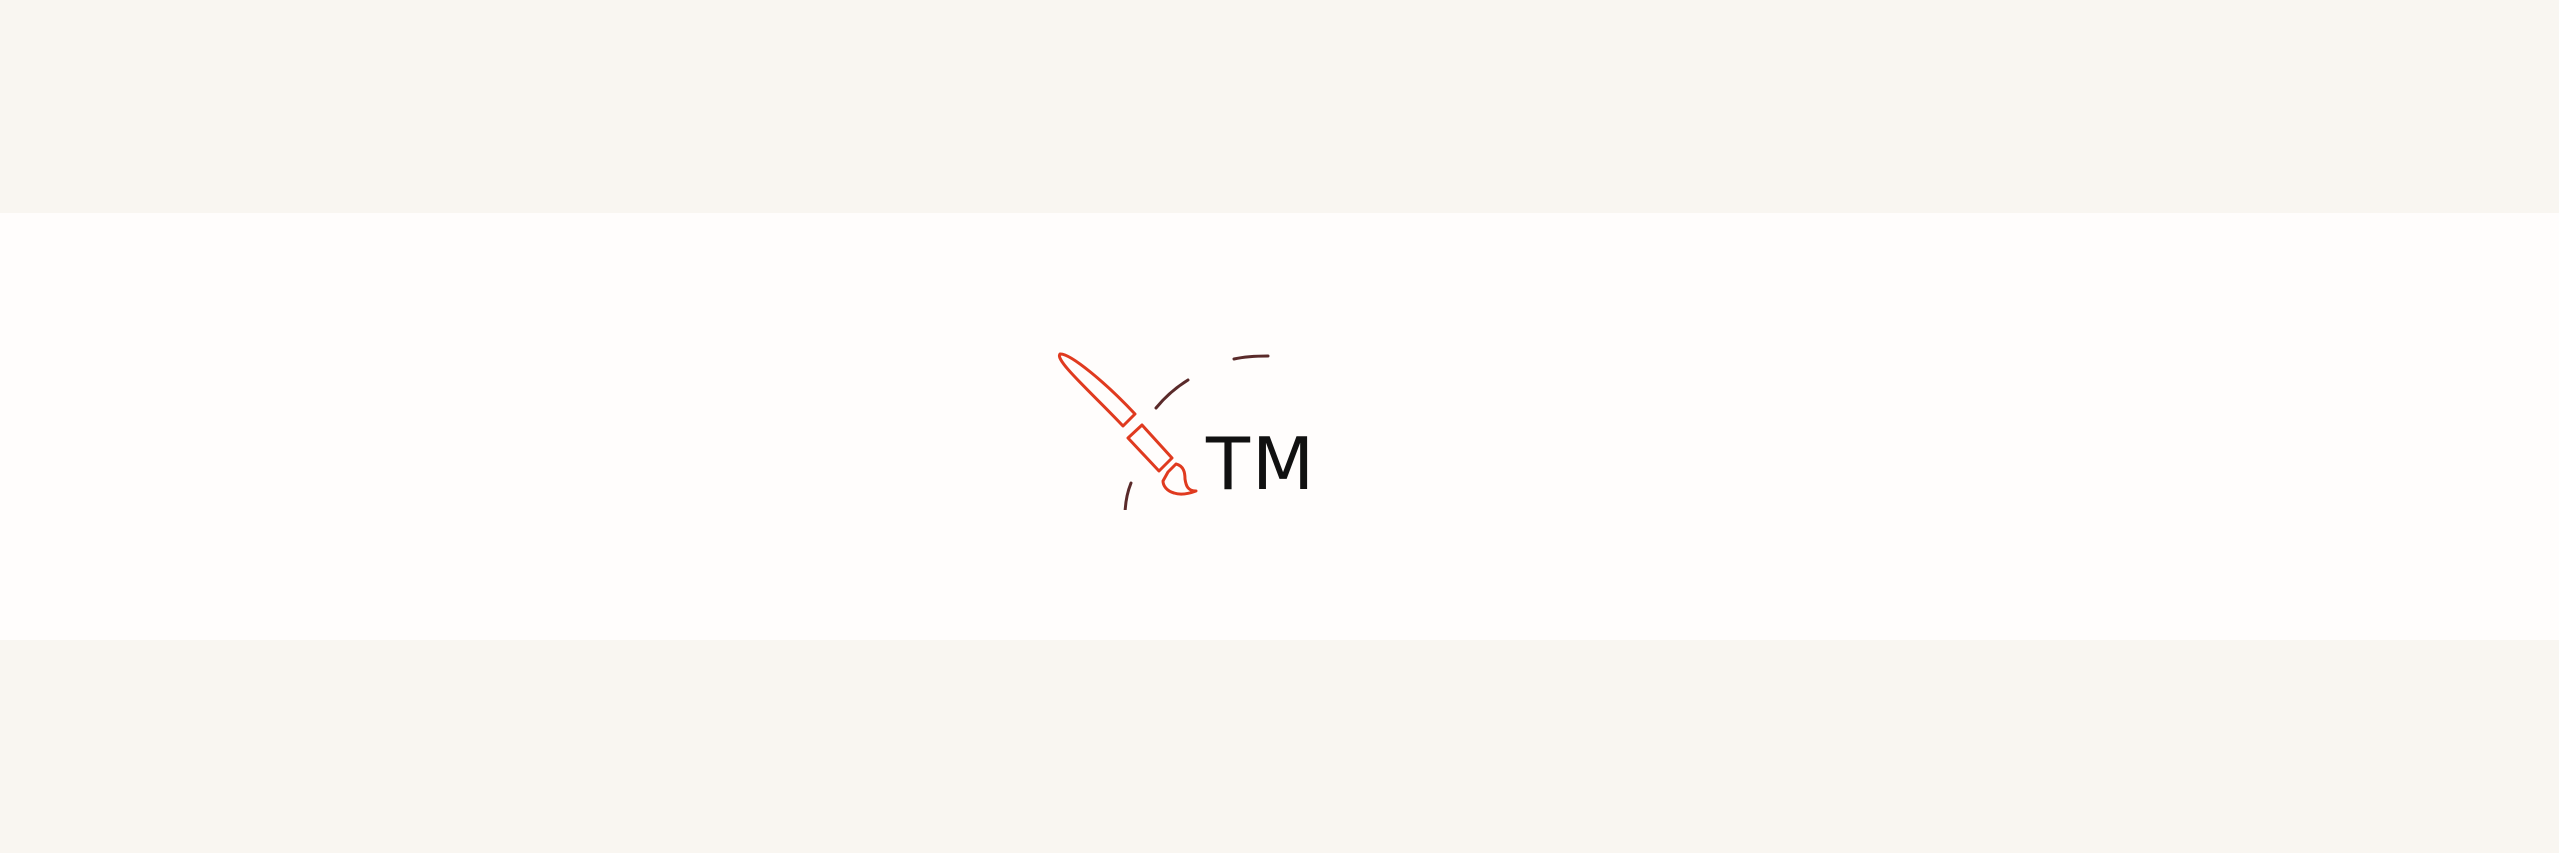 The image size is (2559, 853). I want to click on logo: TM, so click(1200, 425).